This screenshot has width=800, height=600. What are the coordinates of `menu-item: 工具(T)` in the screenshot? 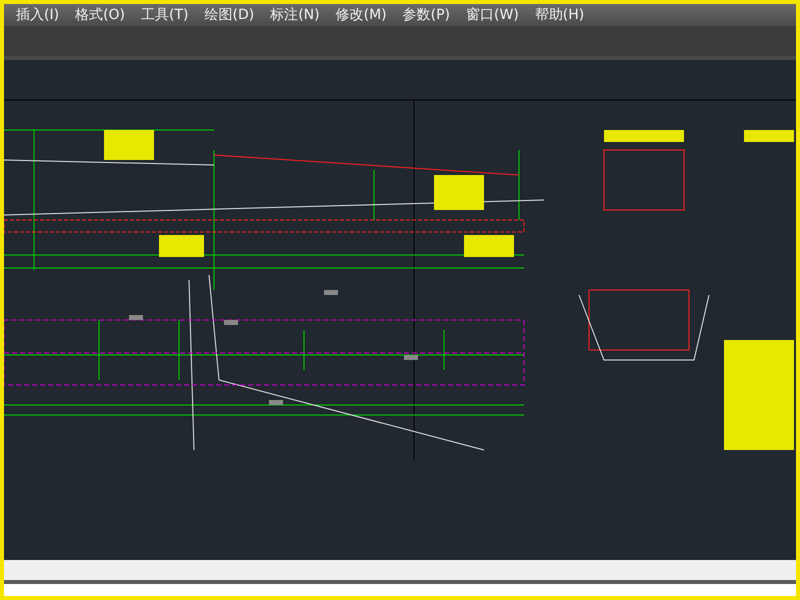 It's located at (168, 15).